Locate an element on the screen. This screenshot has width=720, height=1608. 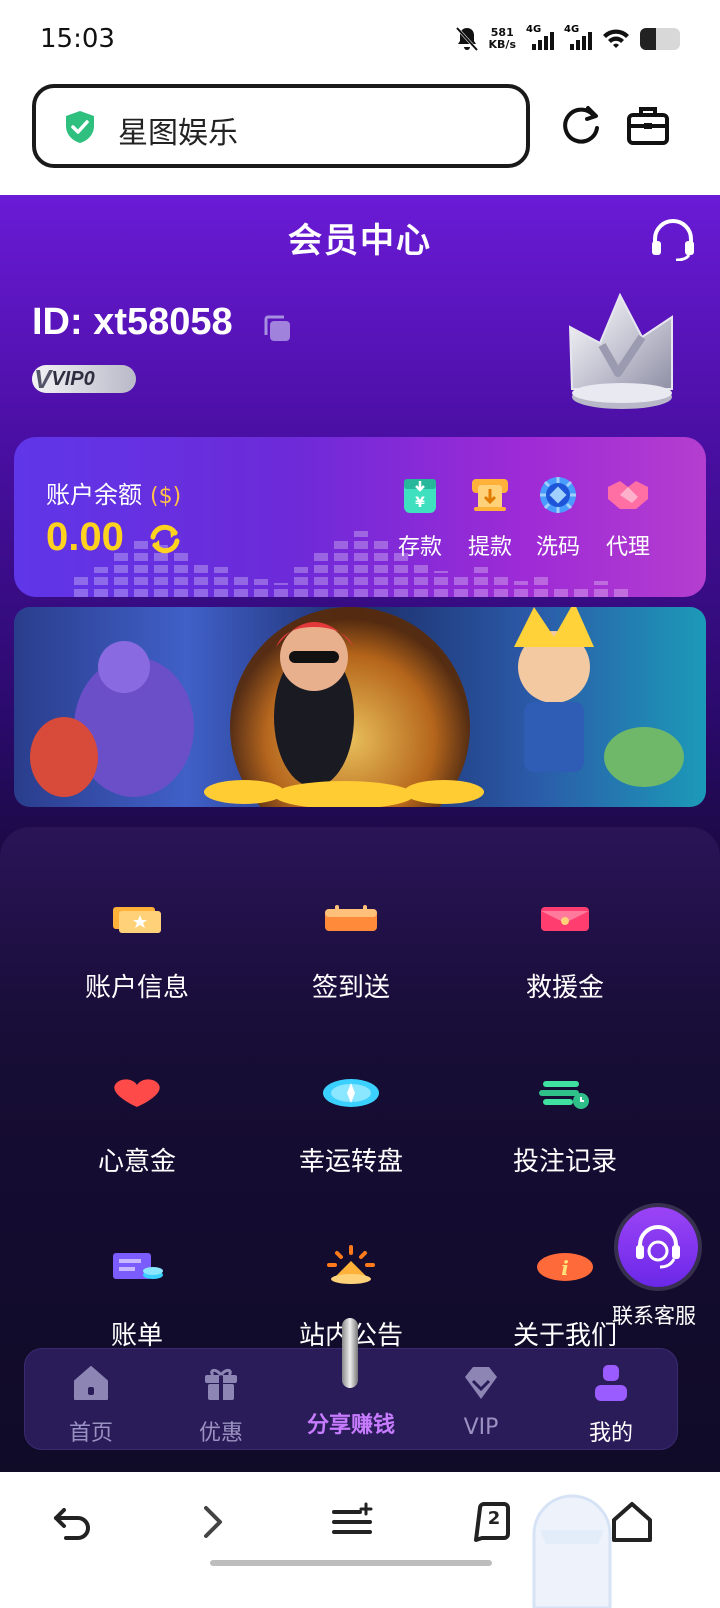
menu-label: 签到送 is located at coordinates (350, 988).